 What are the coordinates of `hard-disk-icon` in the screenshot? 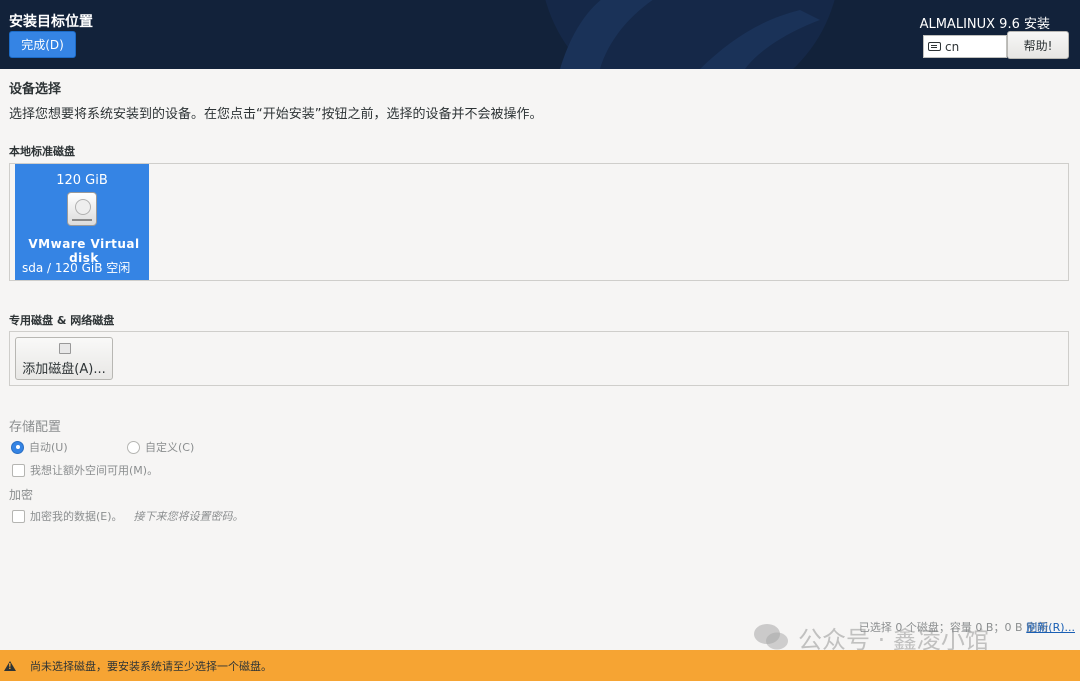 It's located at (82, 209).